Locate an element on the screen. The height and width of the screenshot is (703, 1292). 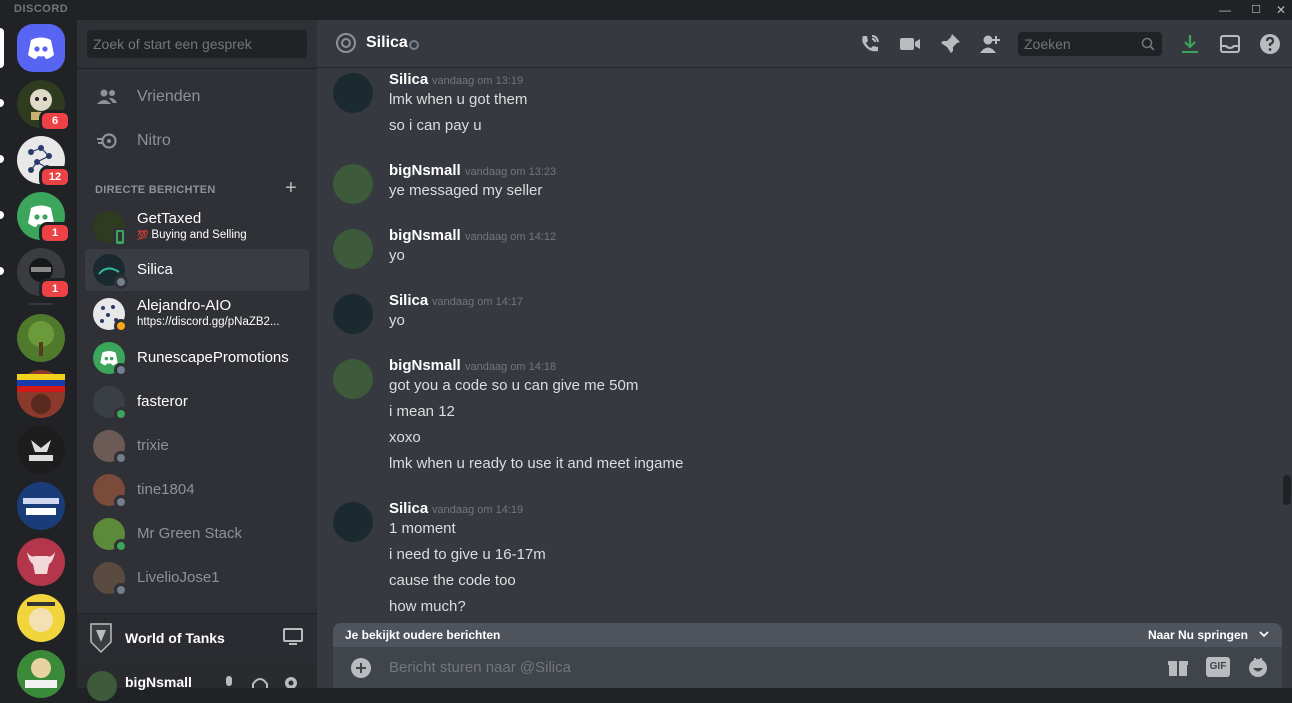
unread-indicator is located at coordinates (2, 159).